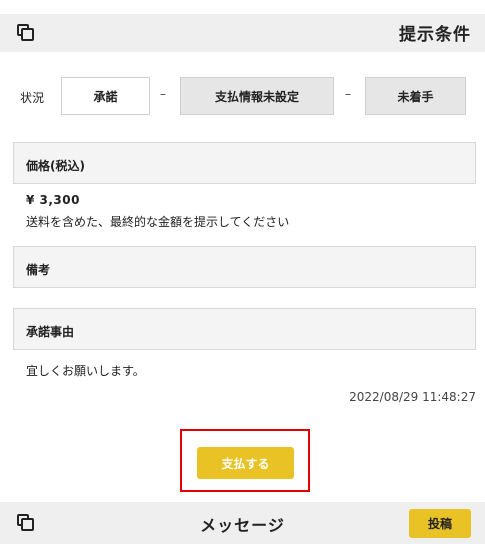 The image size is (485, 558). Describe the element at coordinates (257, 96) in the screenshot. I see `step-payment-info-unset: 支払情報未設定` at that location.